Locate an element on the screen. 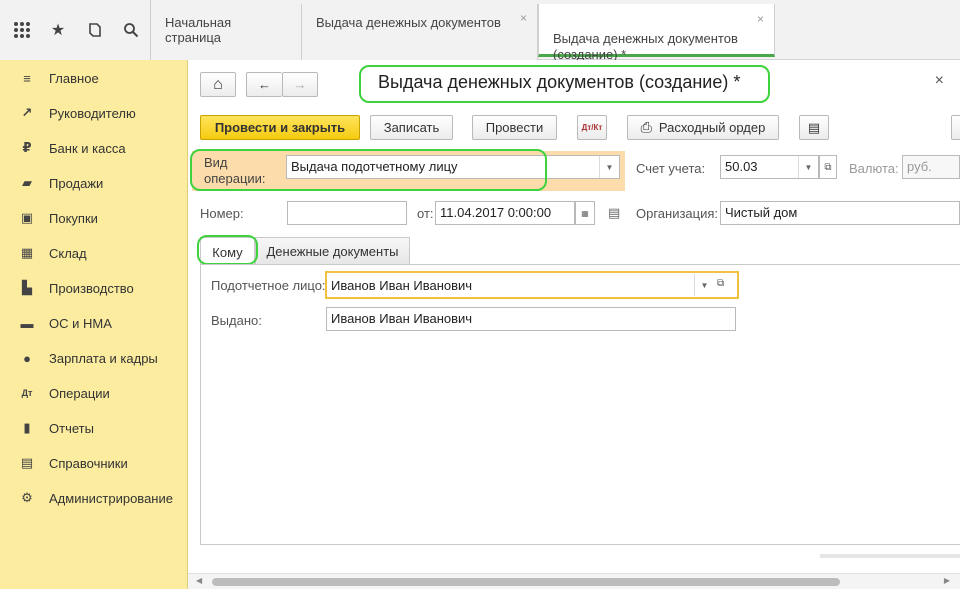 The height and width of the screenshot is (589, 960). sidebar-item: ▮ Отчеты is located at coordinates (94, 428).